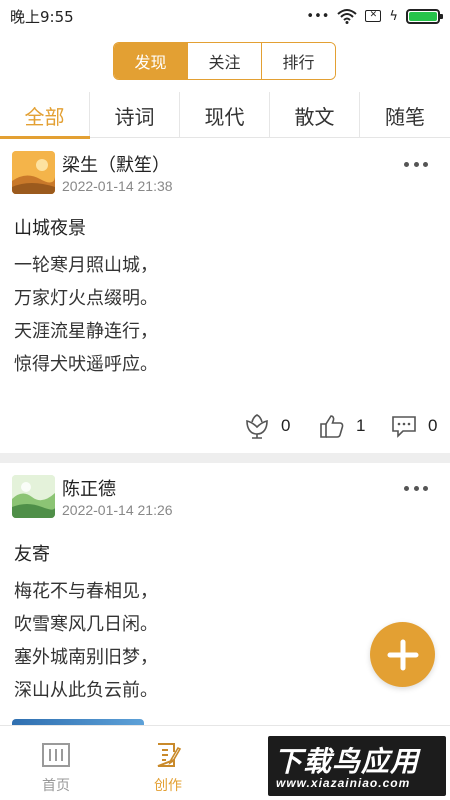 The height and width of the screenshot is (800, 450). What do you see at coordinates (286, 425) in the screenshot?
I see `flower-count: 0` at bounding box center [286, 425].